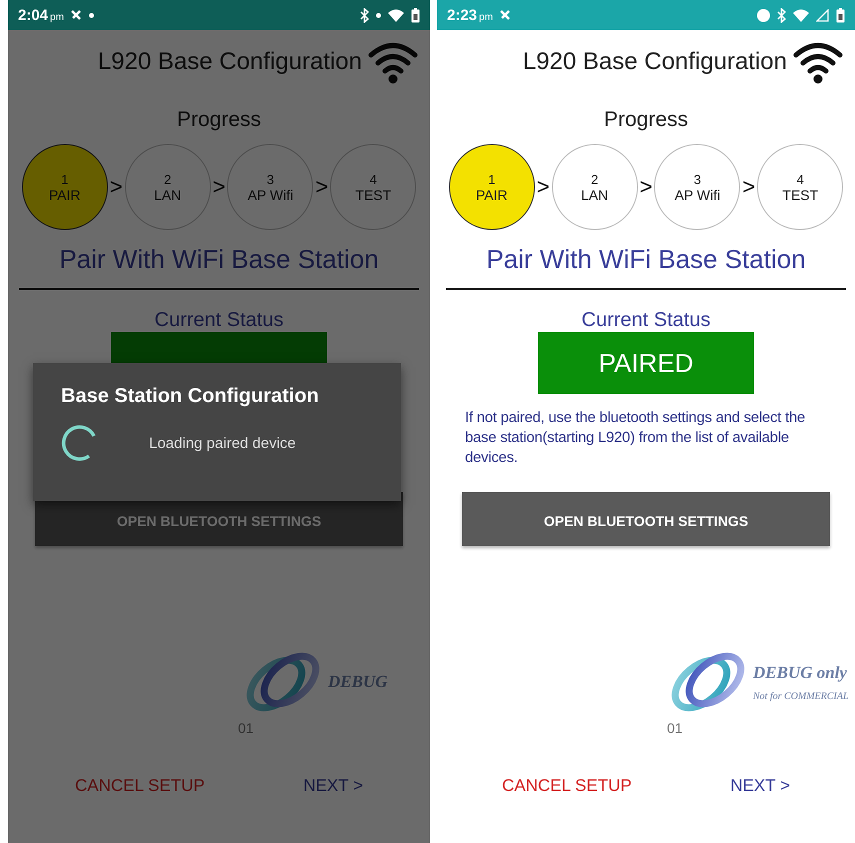 This screenshot has width=855, height=843. What do you see at coordinates (646, 363) in the screenshot?
I see `status-indicator: PAIRED` at bounding box center [646, 363].